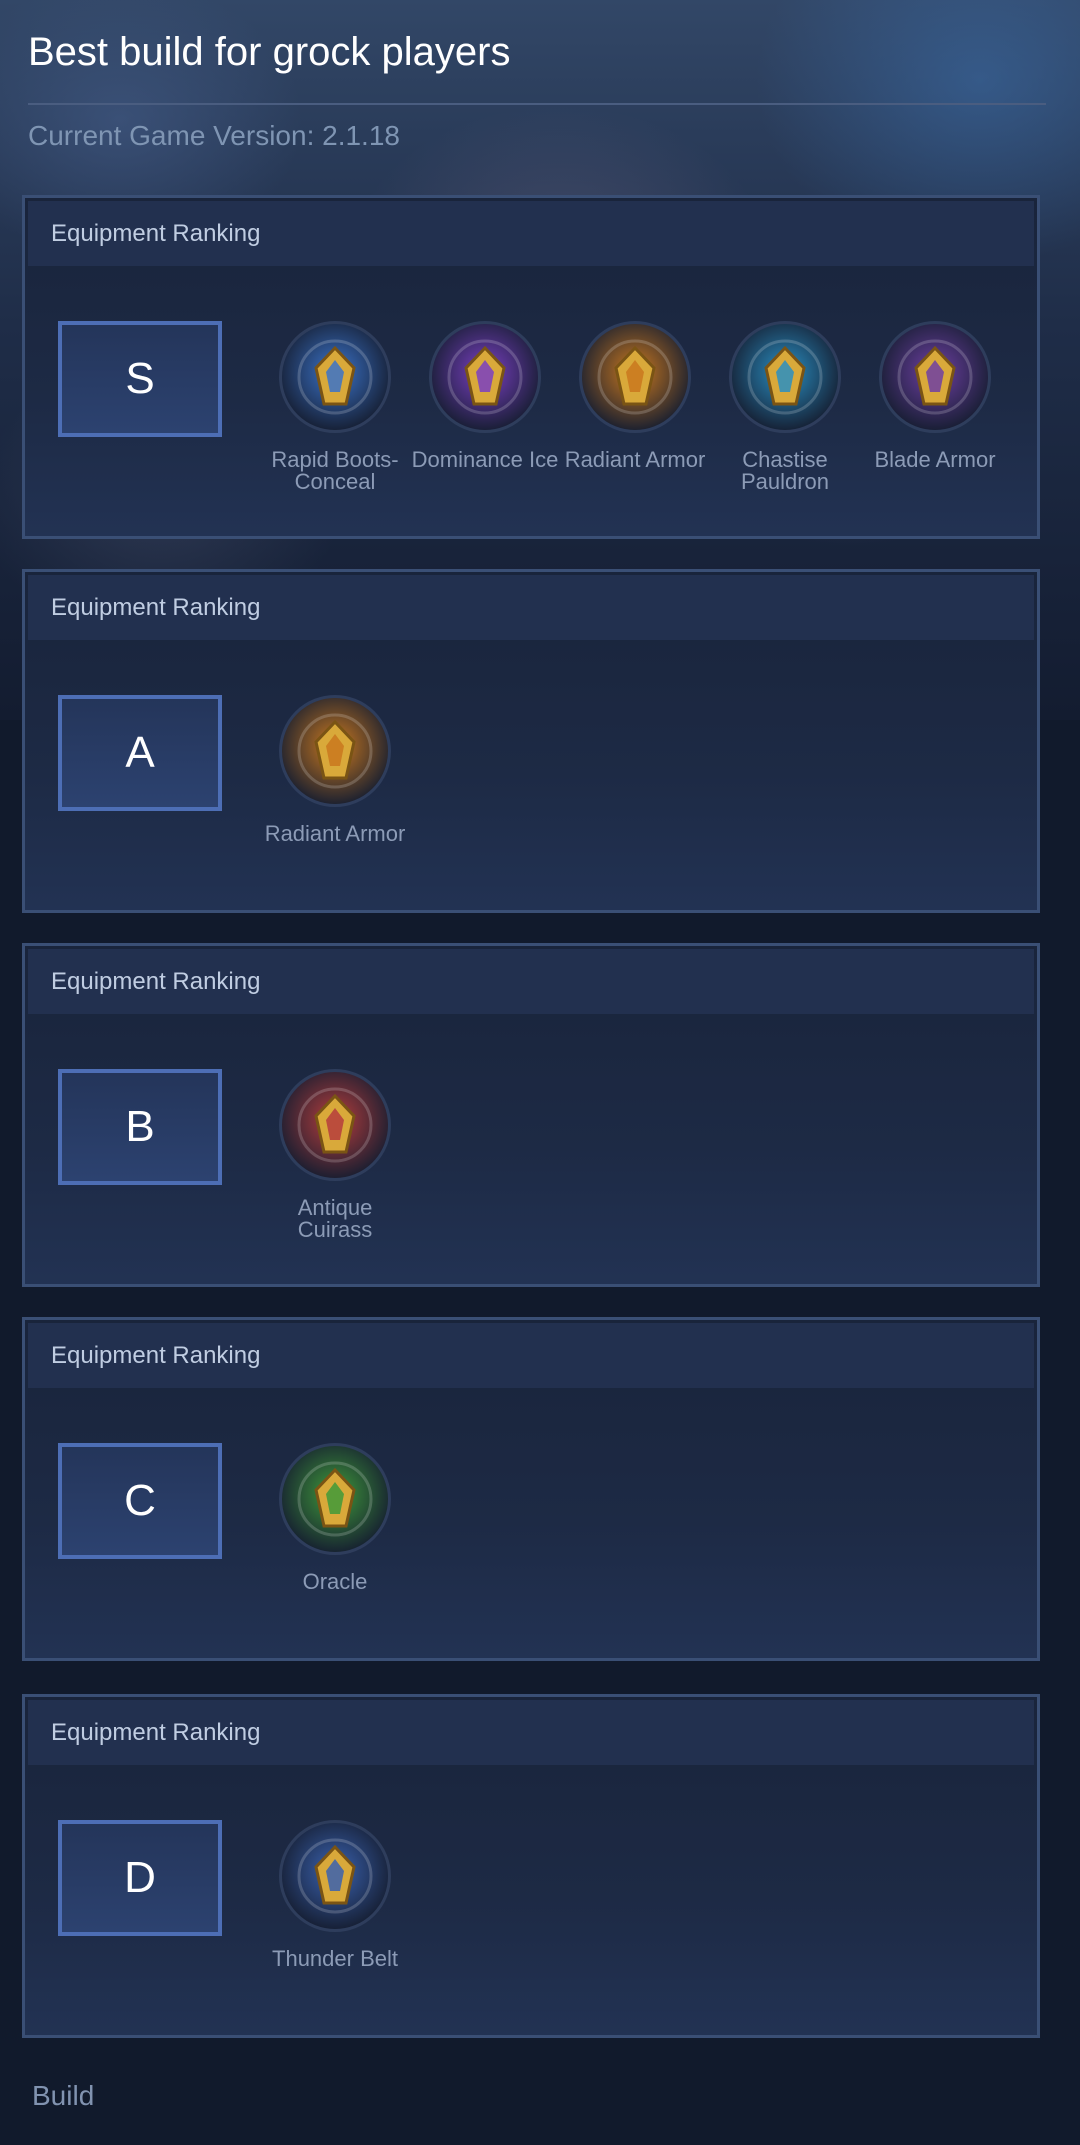  I want to click on page-title: Best build for grock players, so click(269, 52).